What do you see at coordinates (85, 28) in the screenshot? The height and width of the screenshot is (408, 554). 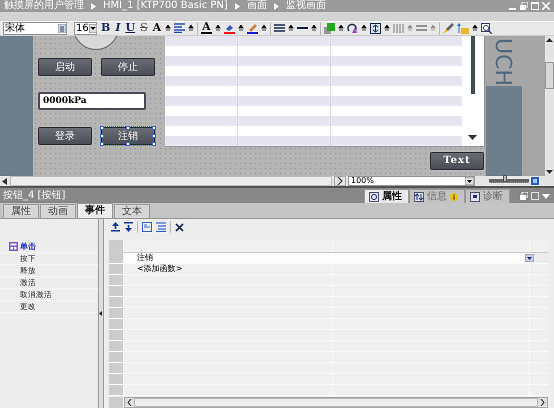 I see `font-size-field: 16` at bounding box center [85, 28].